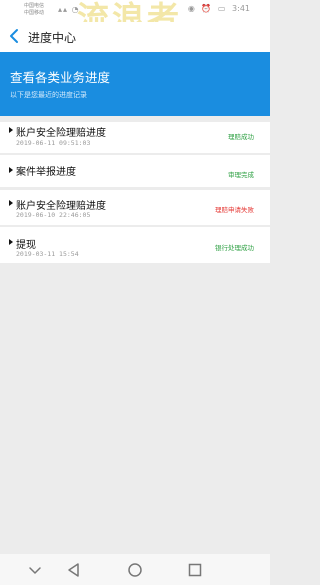 The image size is (320, 585). Describe the element at coordinates (34, 13) in the screenshot. I see `carrier-name-2: 中国移动` at that location.